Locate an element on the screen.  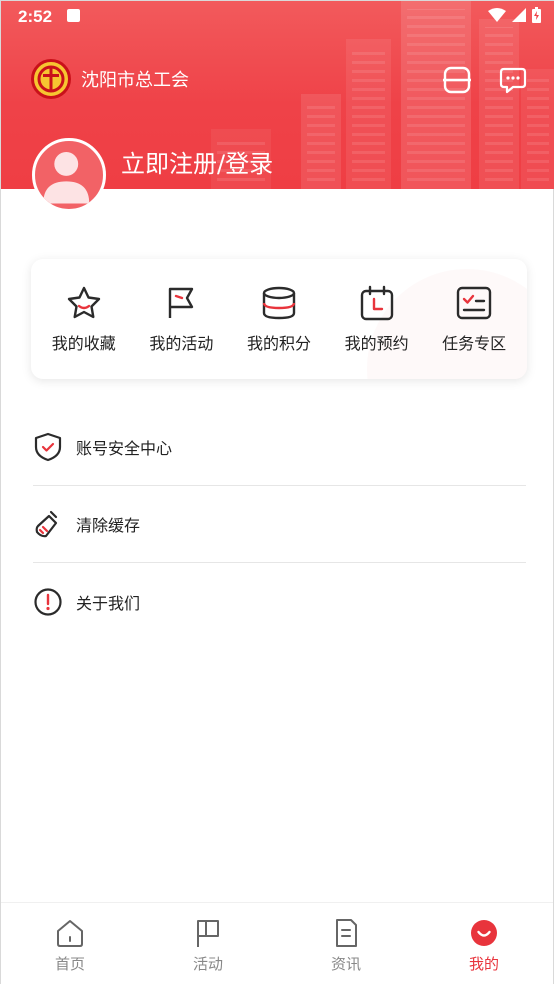
status-icons is located at coordinates (514, 15).